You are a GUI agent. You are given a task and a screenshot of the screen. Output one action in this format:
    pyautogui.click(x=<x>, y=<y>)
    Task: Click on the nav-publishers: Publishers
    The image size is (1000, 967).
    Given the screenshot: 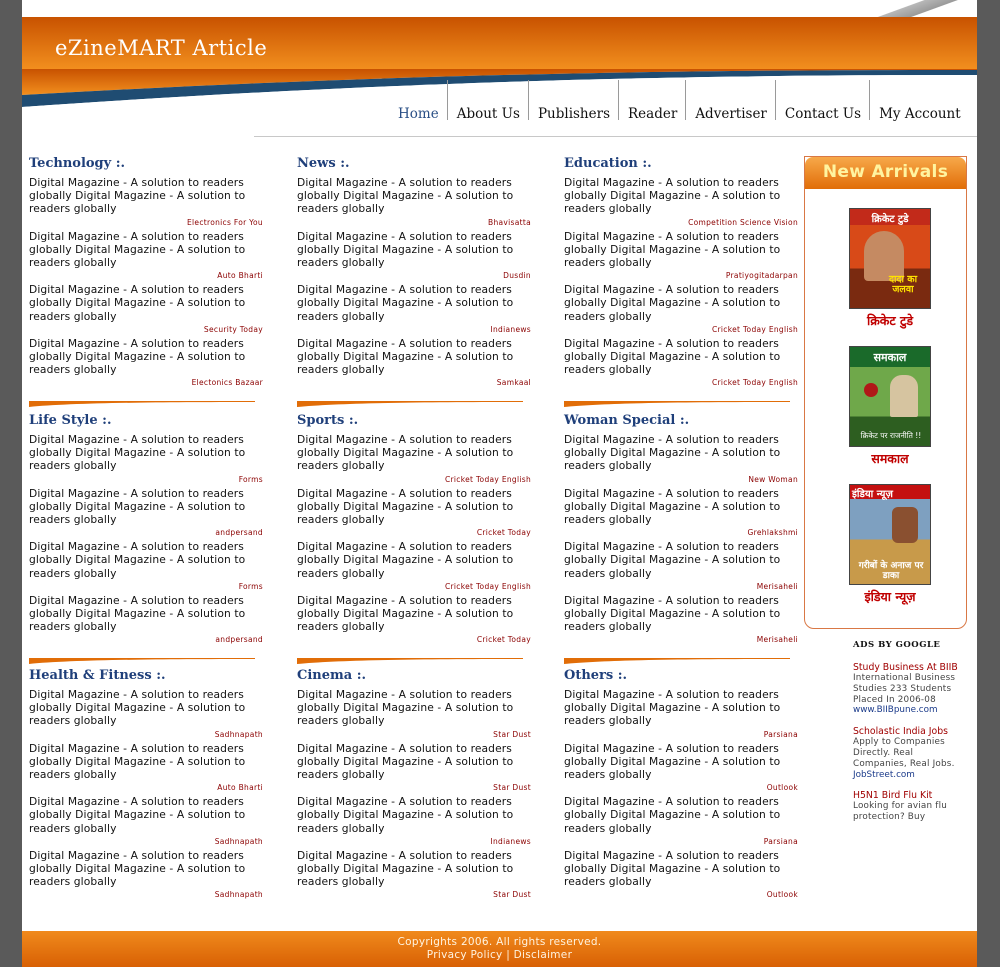 What is the action you would take?
    pyautogui.click(x=572, y=108)
    